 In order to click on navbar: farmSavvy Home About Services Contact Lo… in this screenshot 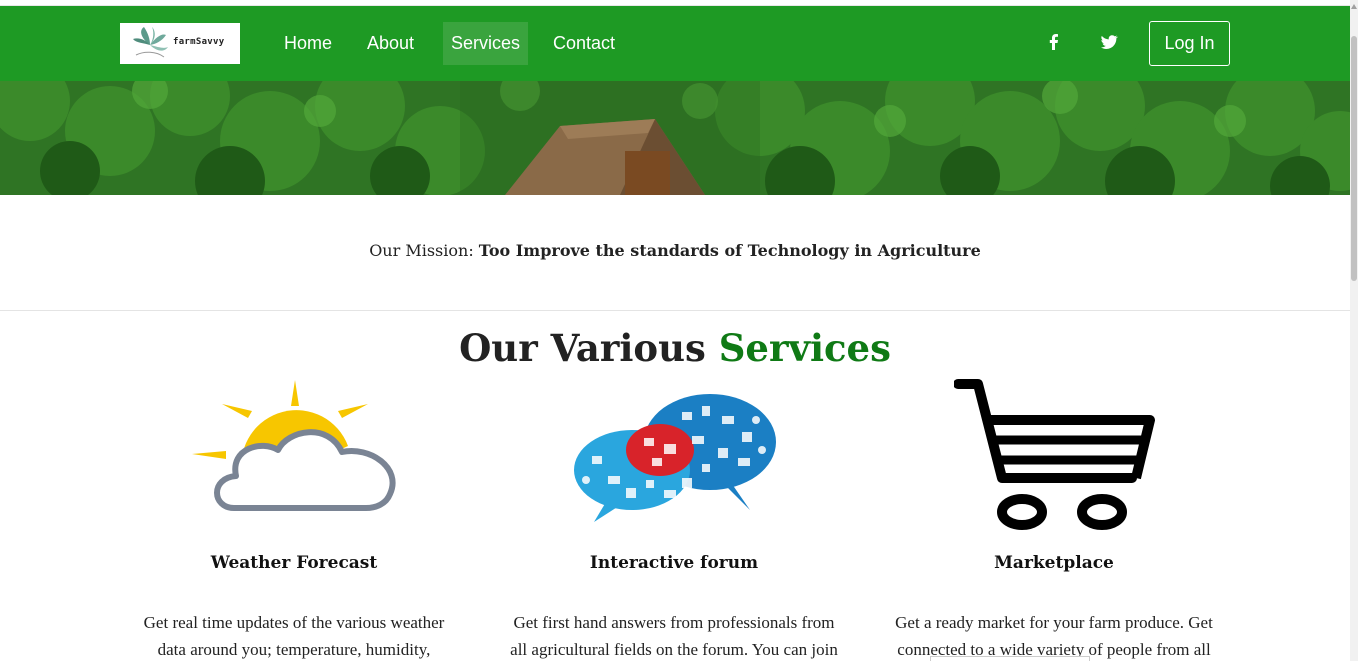, I will do `click(675, 43)`.